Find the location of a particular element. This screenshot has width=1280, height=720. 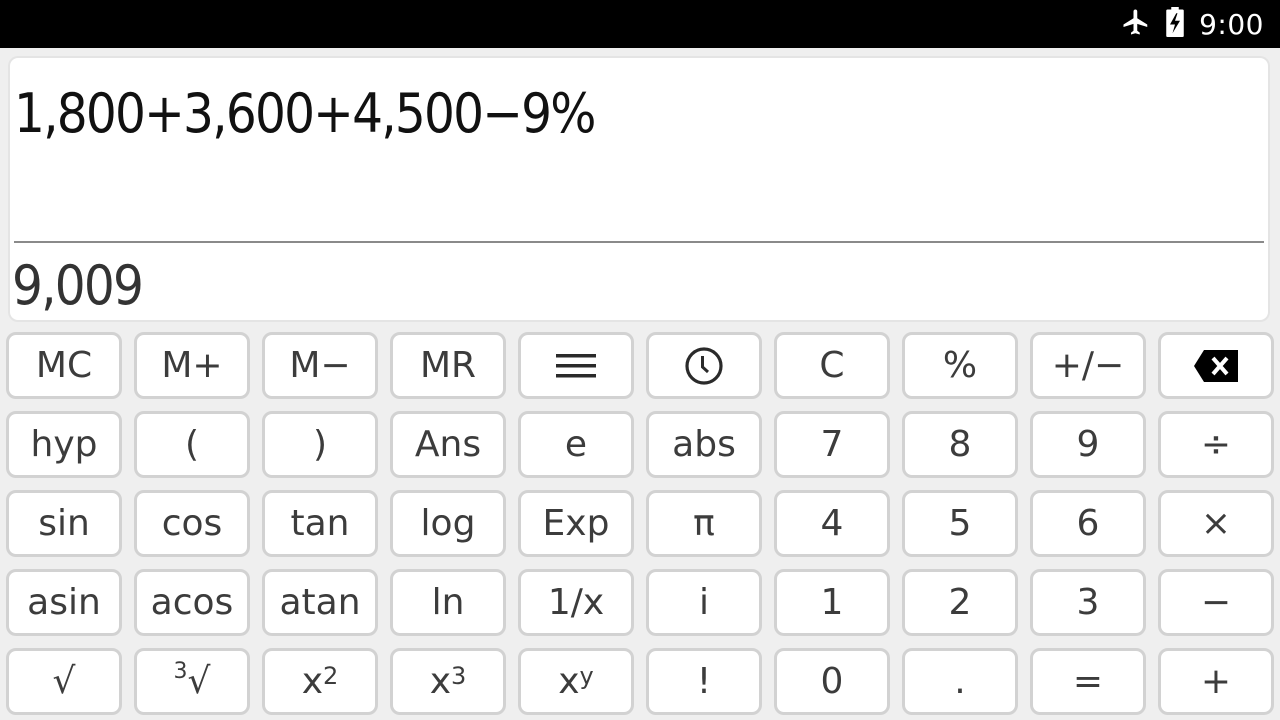

key-abs: abs is located at coordinates (704, 444).